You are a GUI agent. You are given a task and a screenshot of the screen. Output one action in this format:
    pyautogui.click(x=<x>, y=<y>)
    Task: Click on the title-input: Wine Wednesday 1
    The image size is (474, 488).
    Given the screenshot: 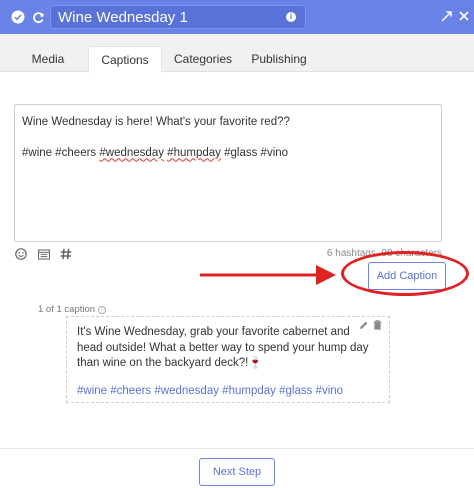 What is the action you would take?
    pyautogui.click(x=178, y=17)
    